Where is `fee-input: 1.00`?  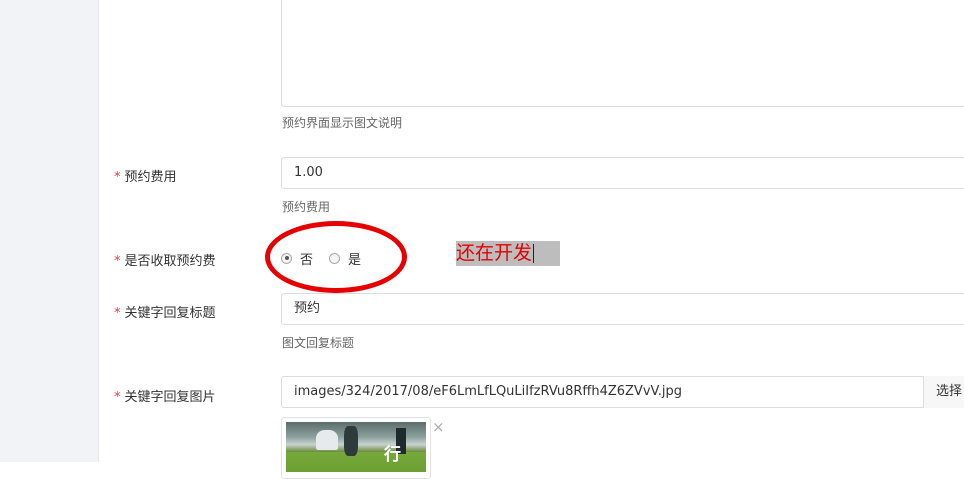 fee-input: 1.00 is located at coordinates (622, 173).